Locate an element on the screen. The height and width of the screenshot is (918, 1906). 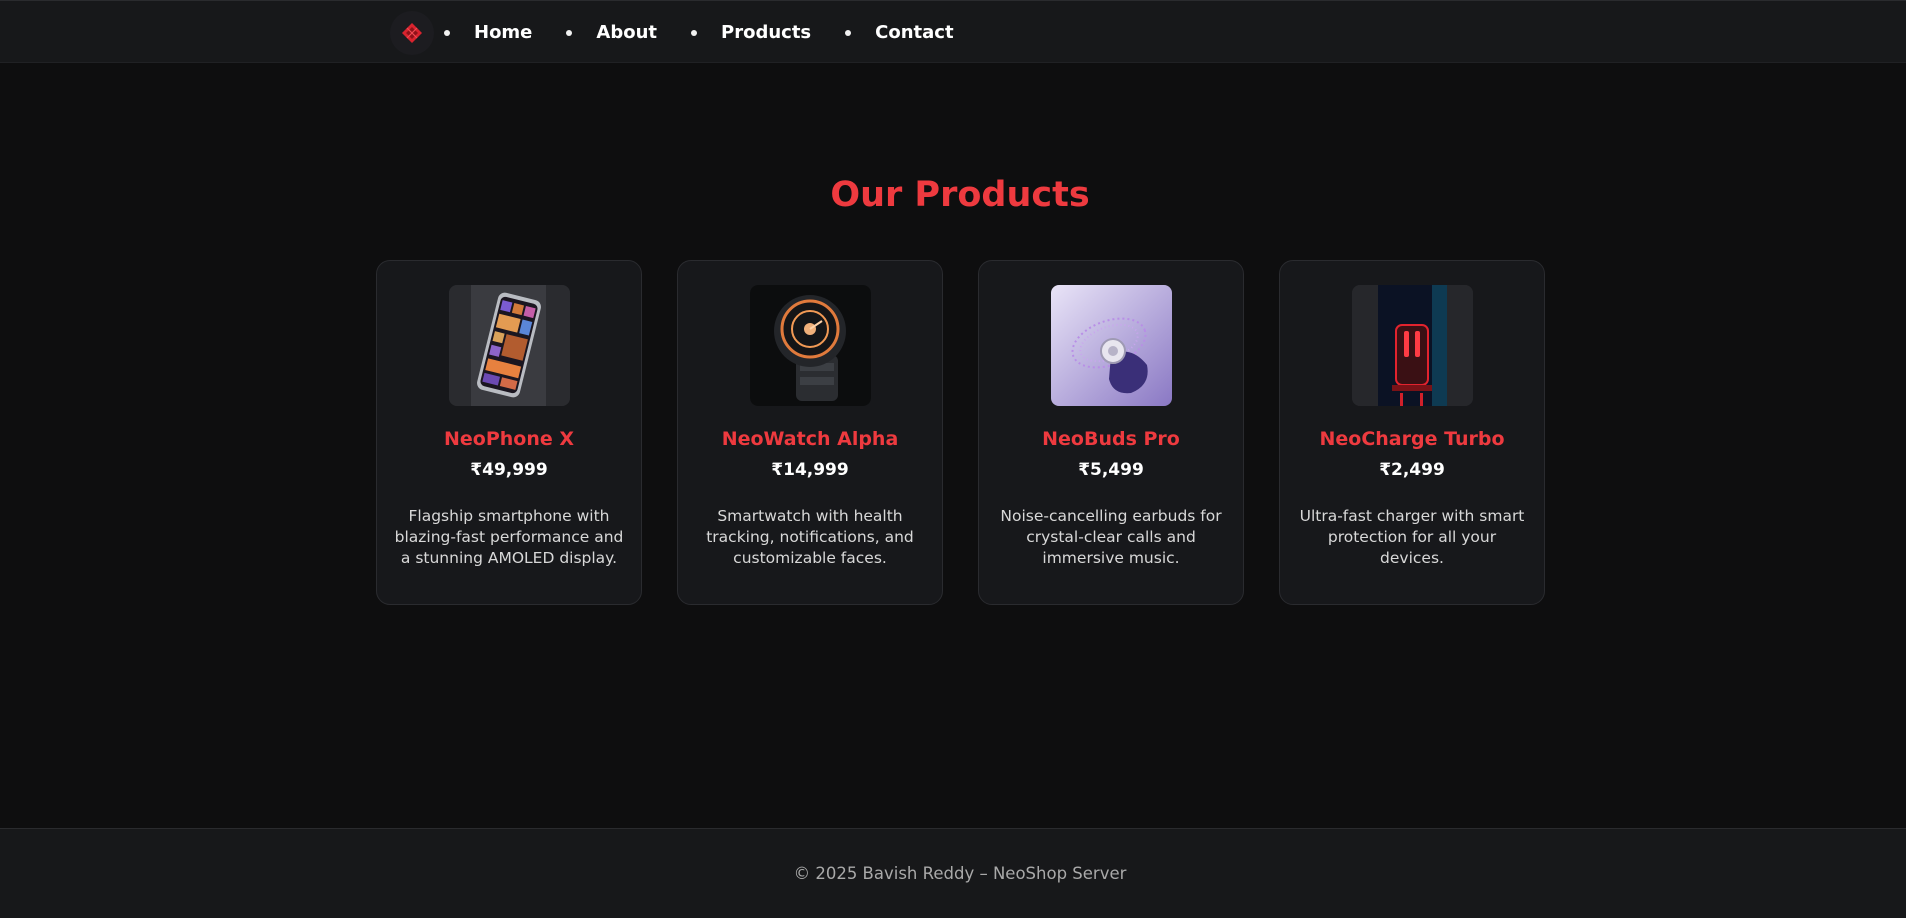
smartphone-image is located at coordinates (509, 345).